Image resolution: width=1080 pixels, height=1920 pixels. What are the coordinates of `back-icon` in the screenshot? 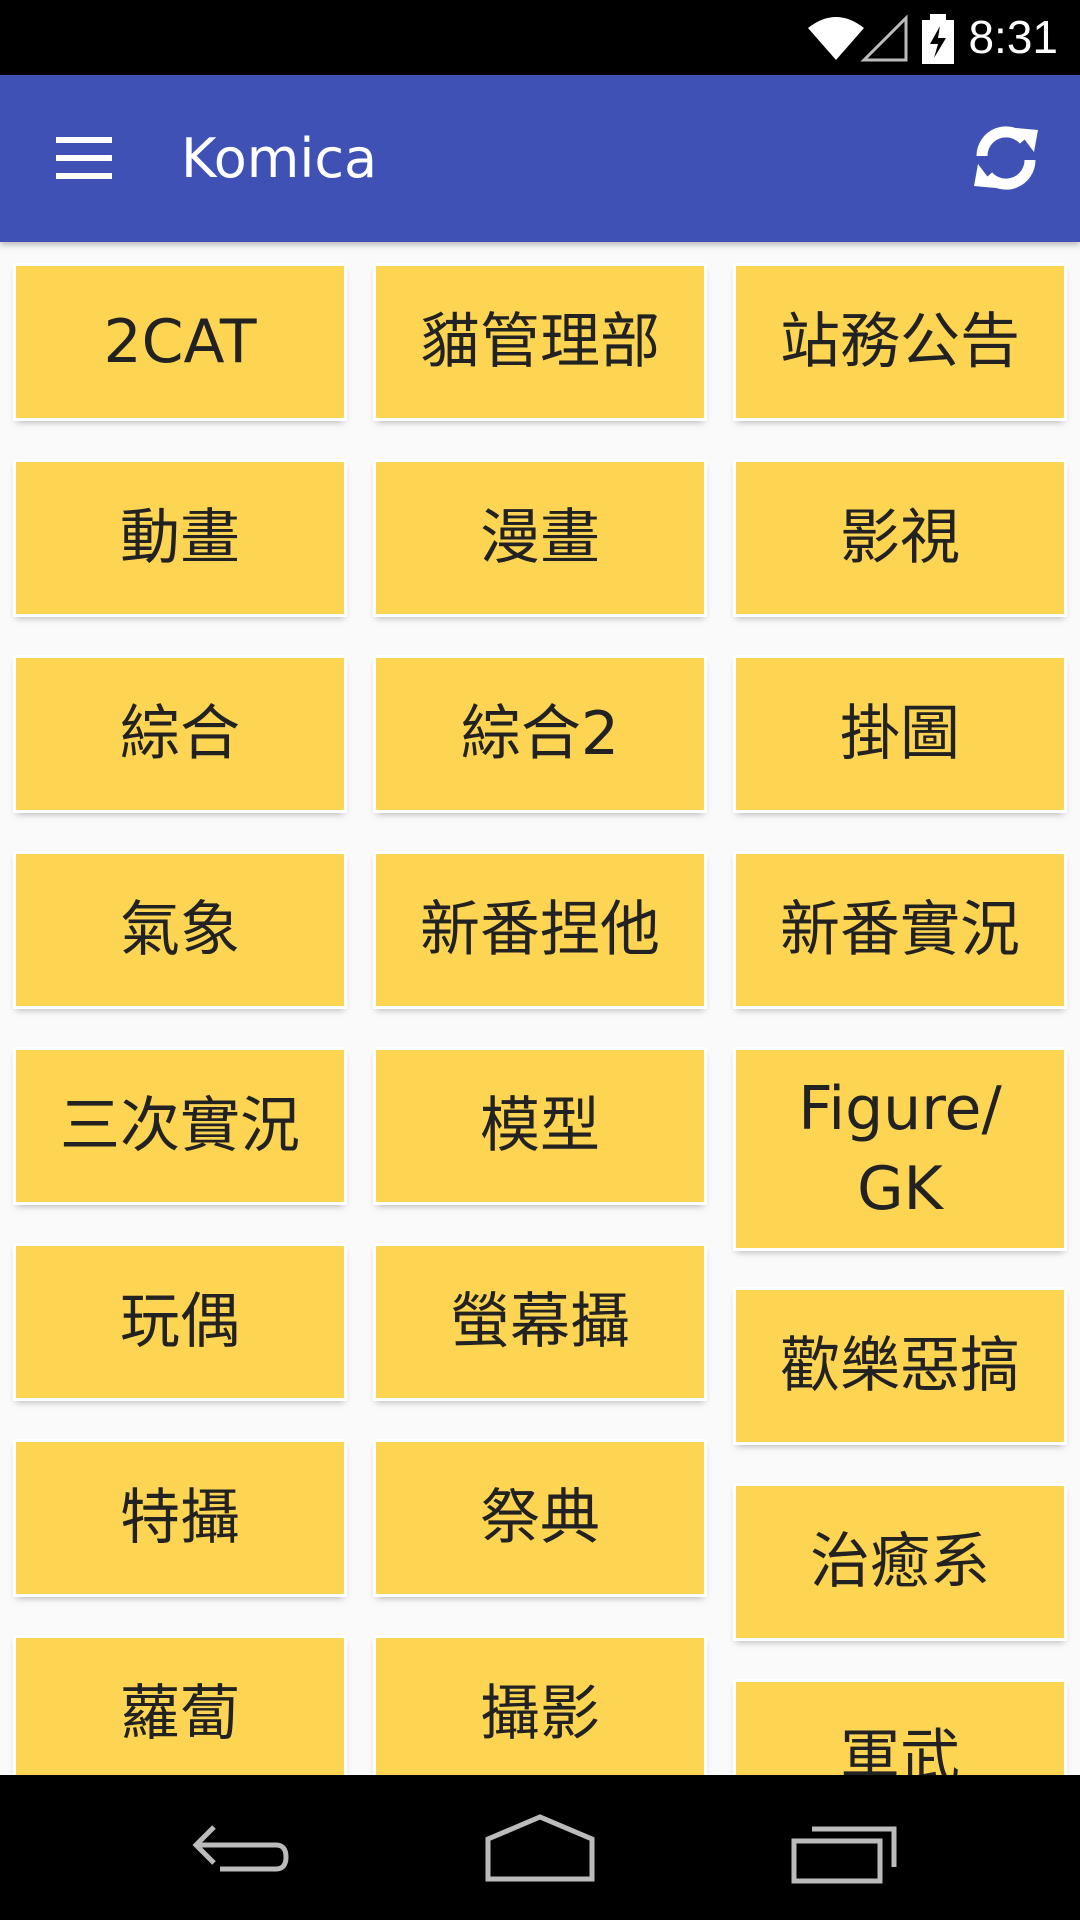 It's located at (240, 1848).